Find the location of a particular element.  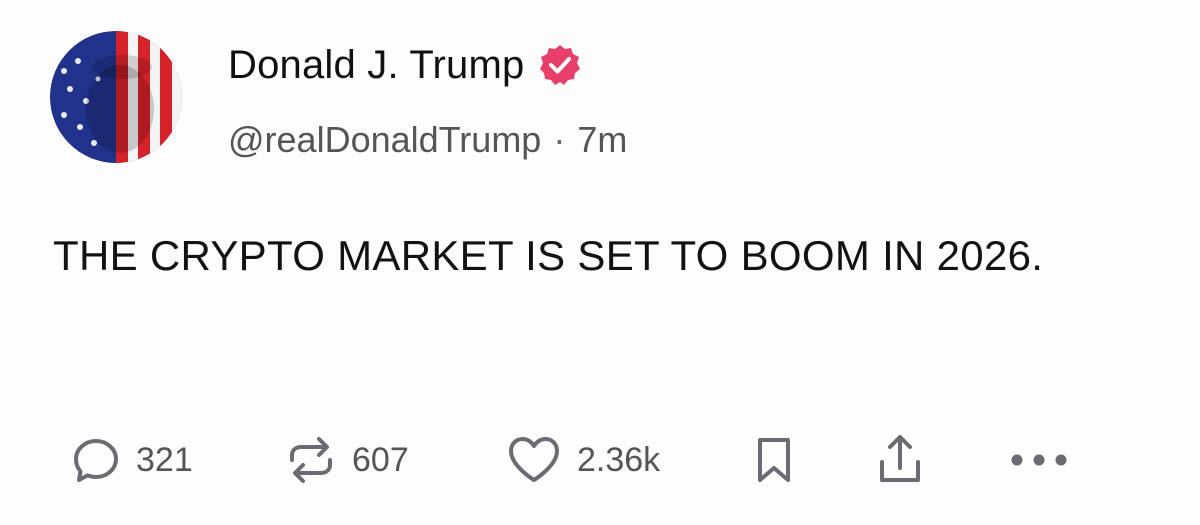

bookmark-button is located at coordinates (774, 460).